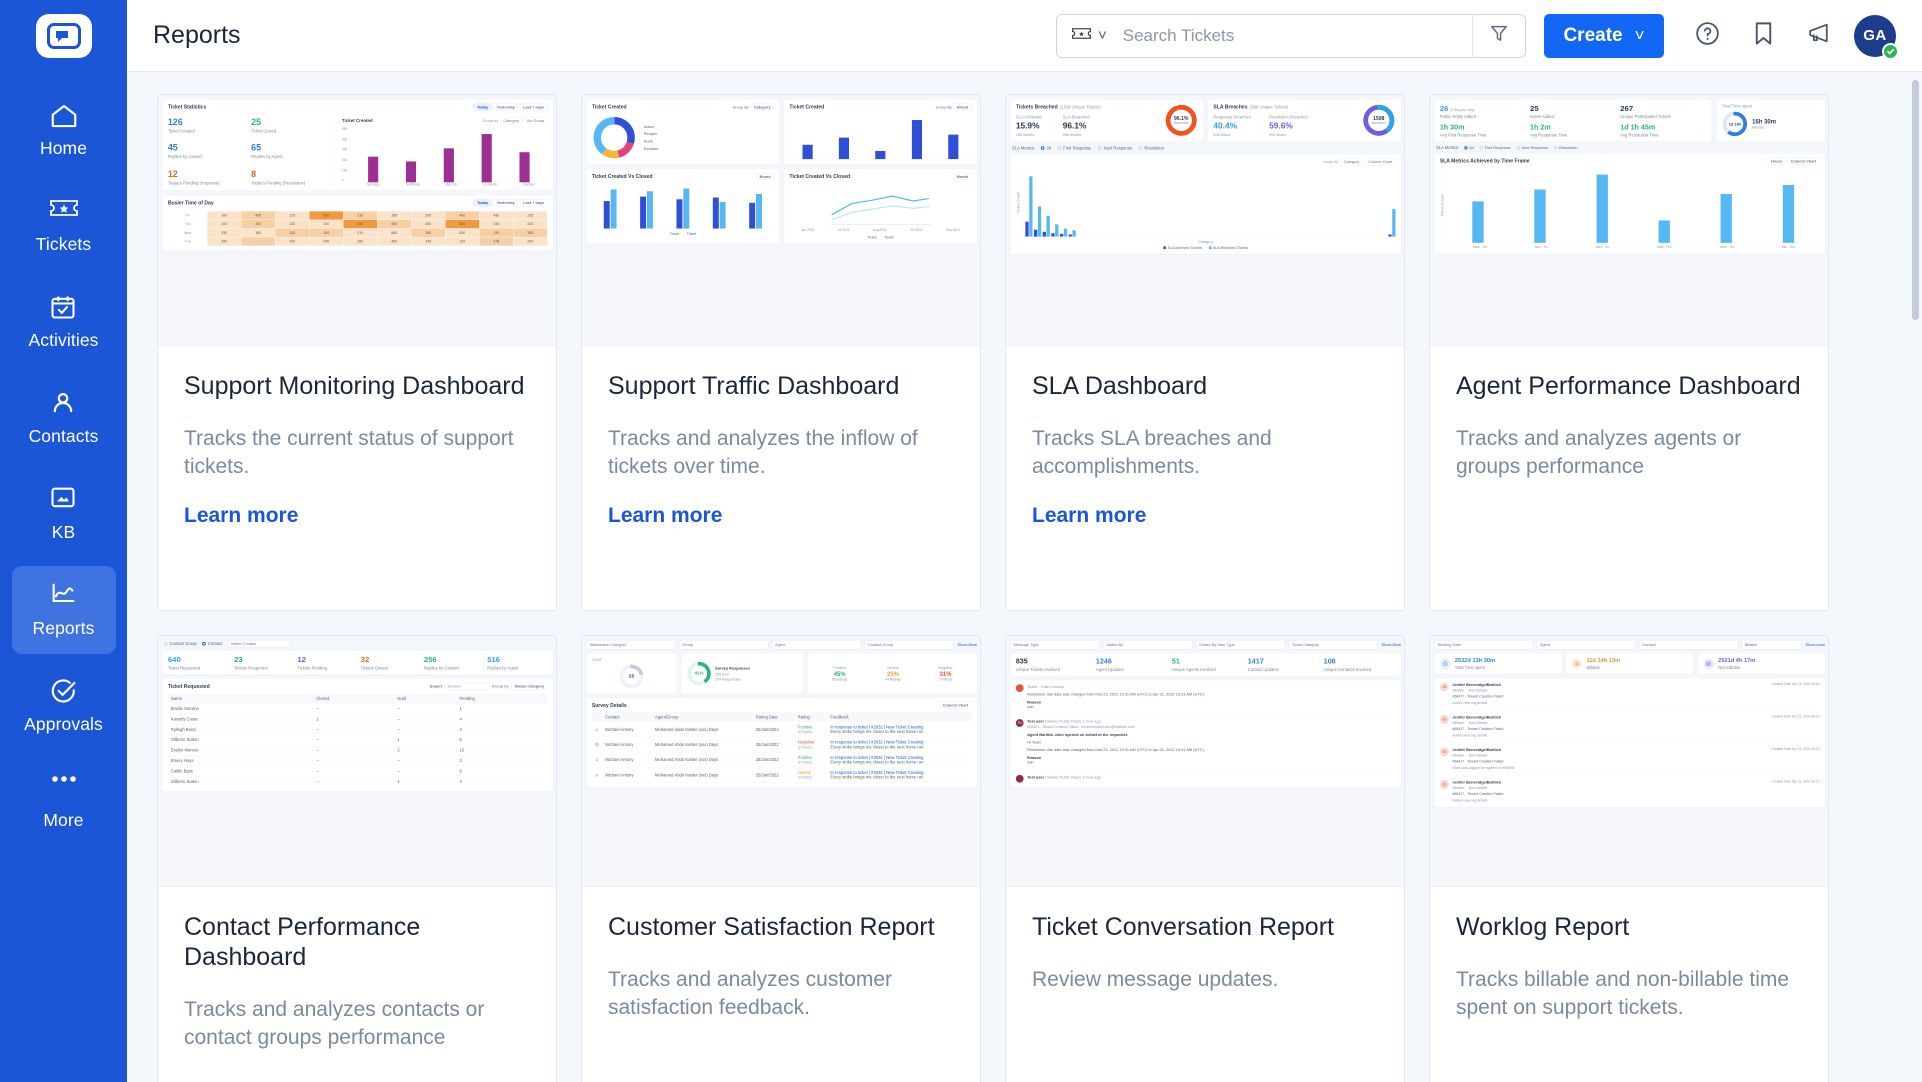 This screenshot has height=1082, width=1922. I want to click on group-by-select: Hours, so click(1776, 161).